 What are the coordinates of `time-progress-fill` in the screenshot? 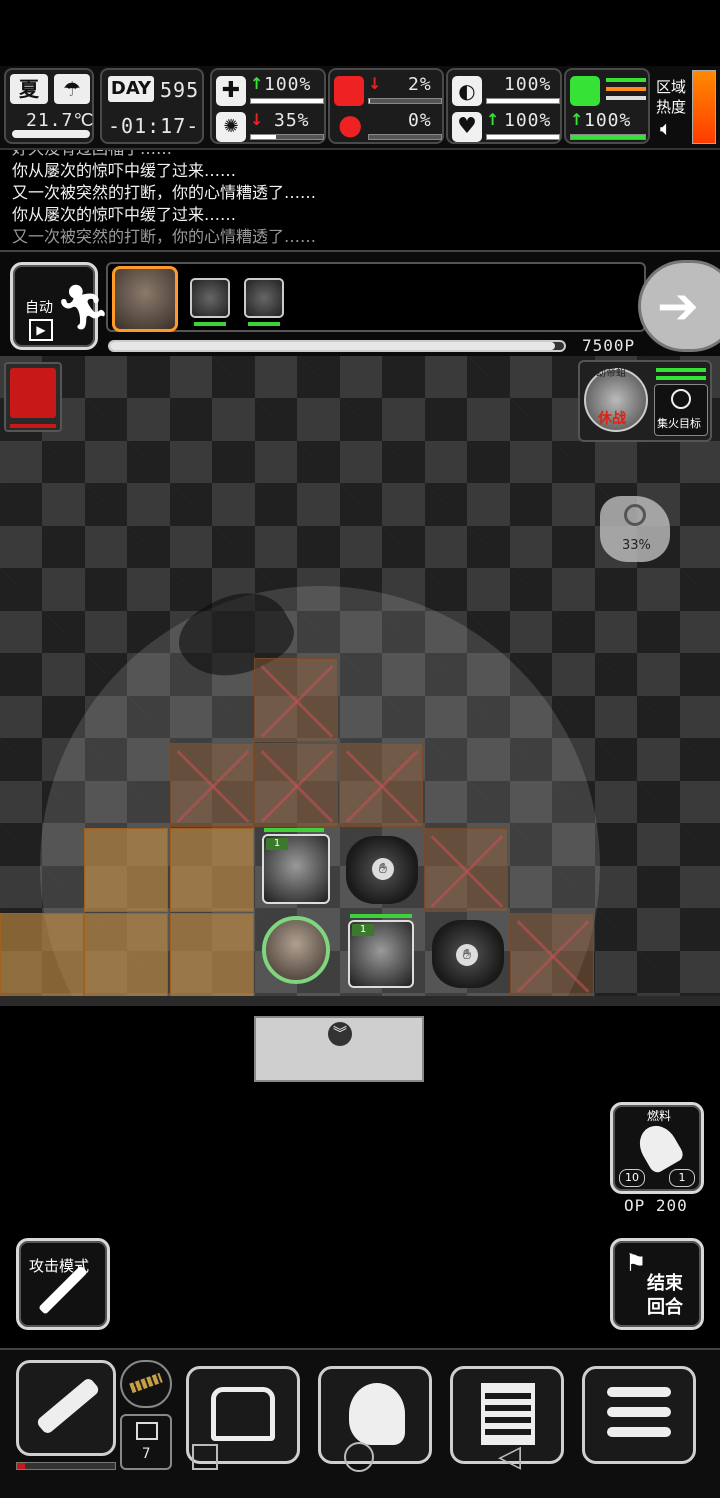 It's located at (332, 346).